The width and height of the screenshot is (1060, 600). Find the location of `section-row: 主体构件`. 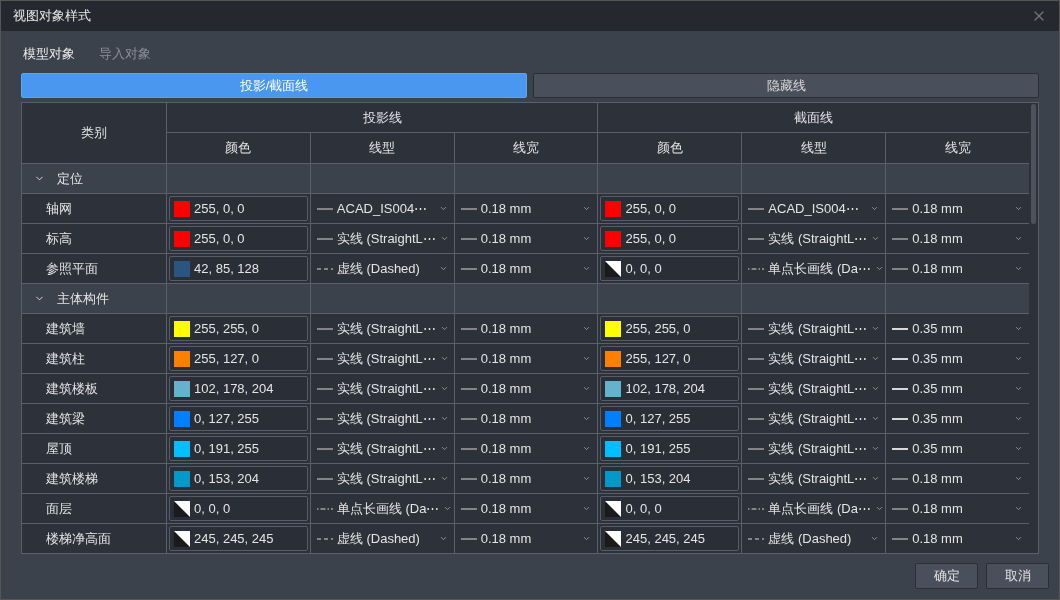

section-row: 主体构件 is located at coordinates (94, 298).